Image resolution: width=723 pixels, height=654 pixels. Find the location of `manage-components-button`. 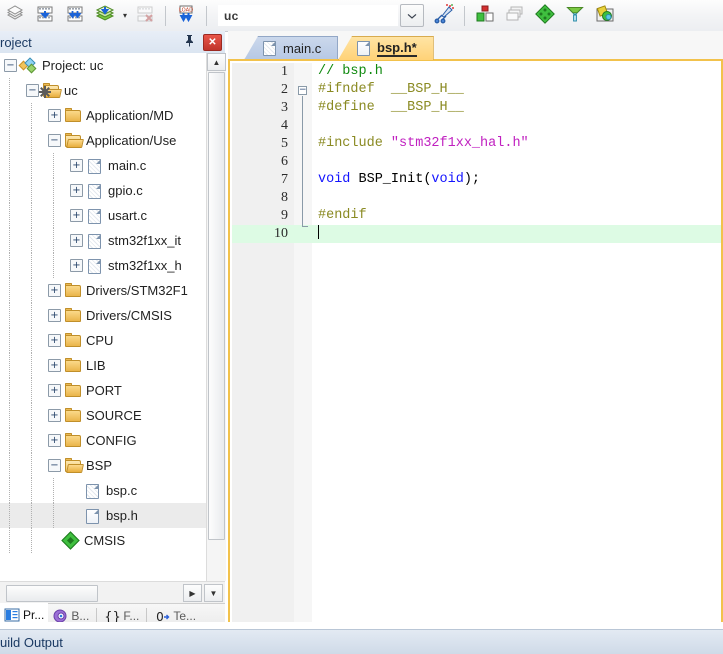

manage-components-button is located at coordinates (605, 16).